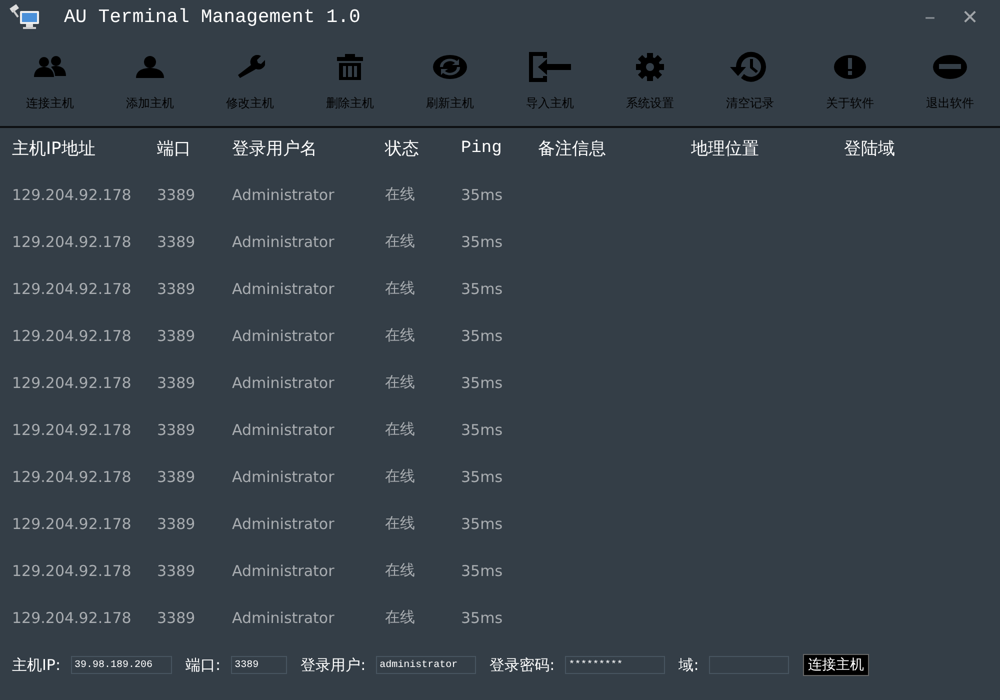  What do you see at coordinates (350, 67) in the screenshot?
I see `trash-icon` at bounding box center [350, 67].